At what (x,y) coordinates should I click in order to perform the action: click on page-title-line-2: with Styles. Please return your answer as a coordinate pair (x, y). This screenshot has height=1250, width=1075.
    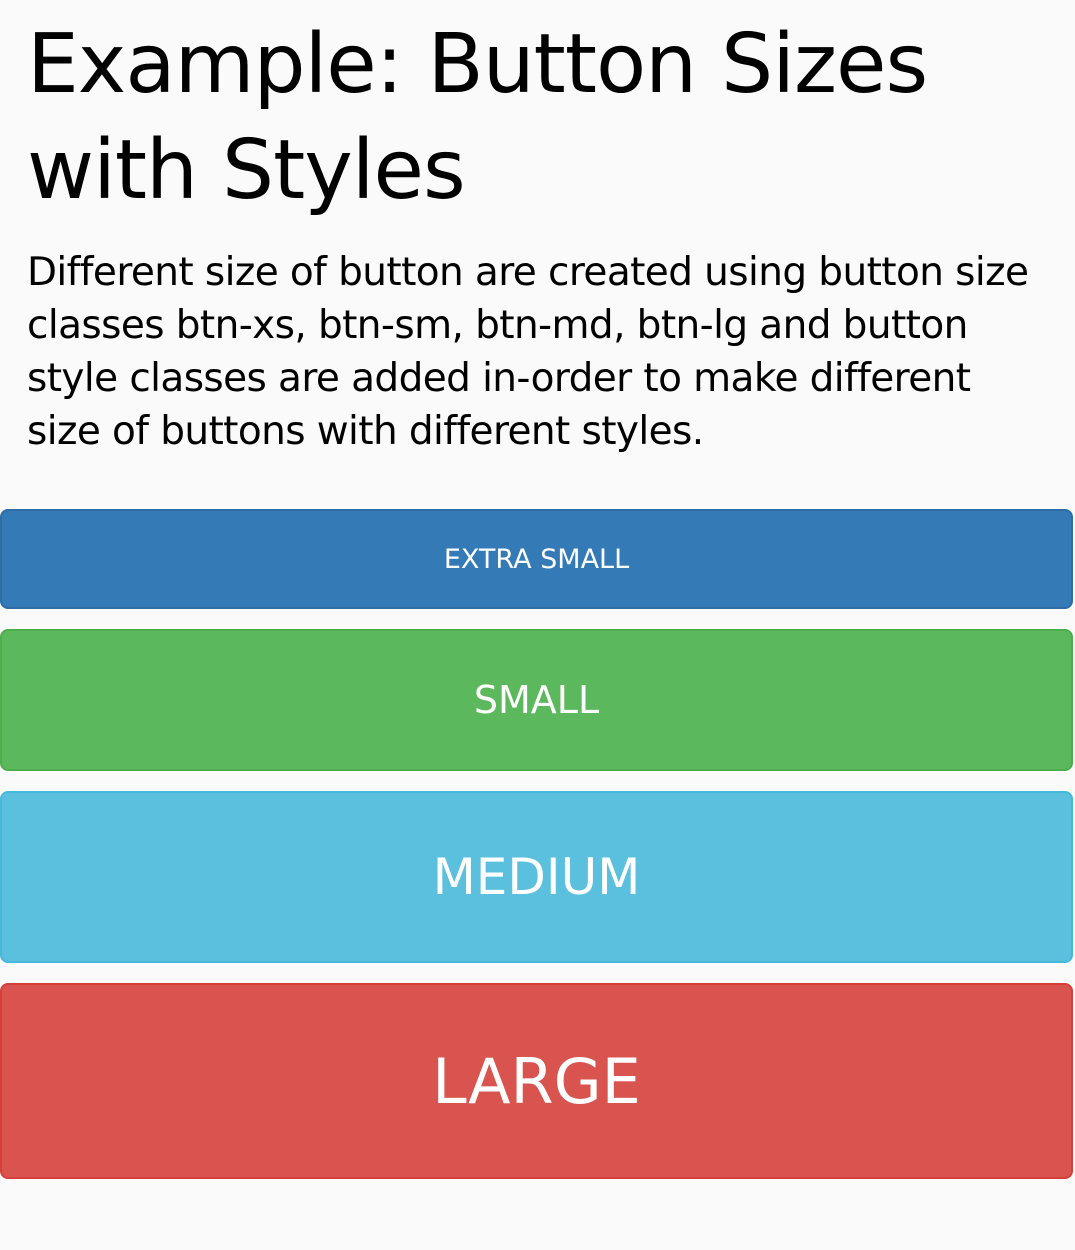
    Looking at the image, I should click on (246, 170).